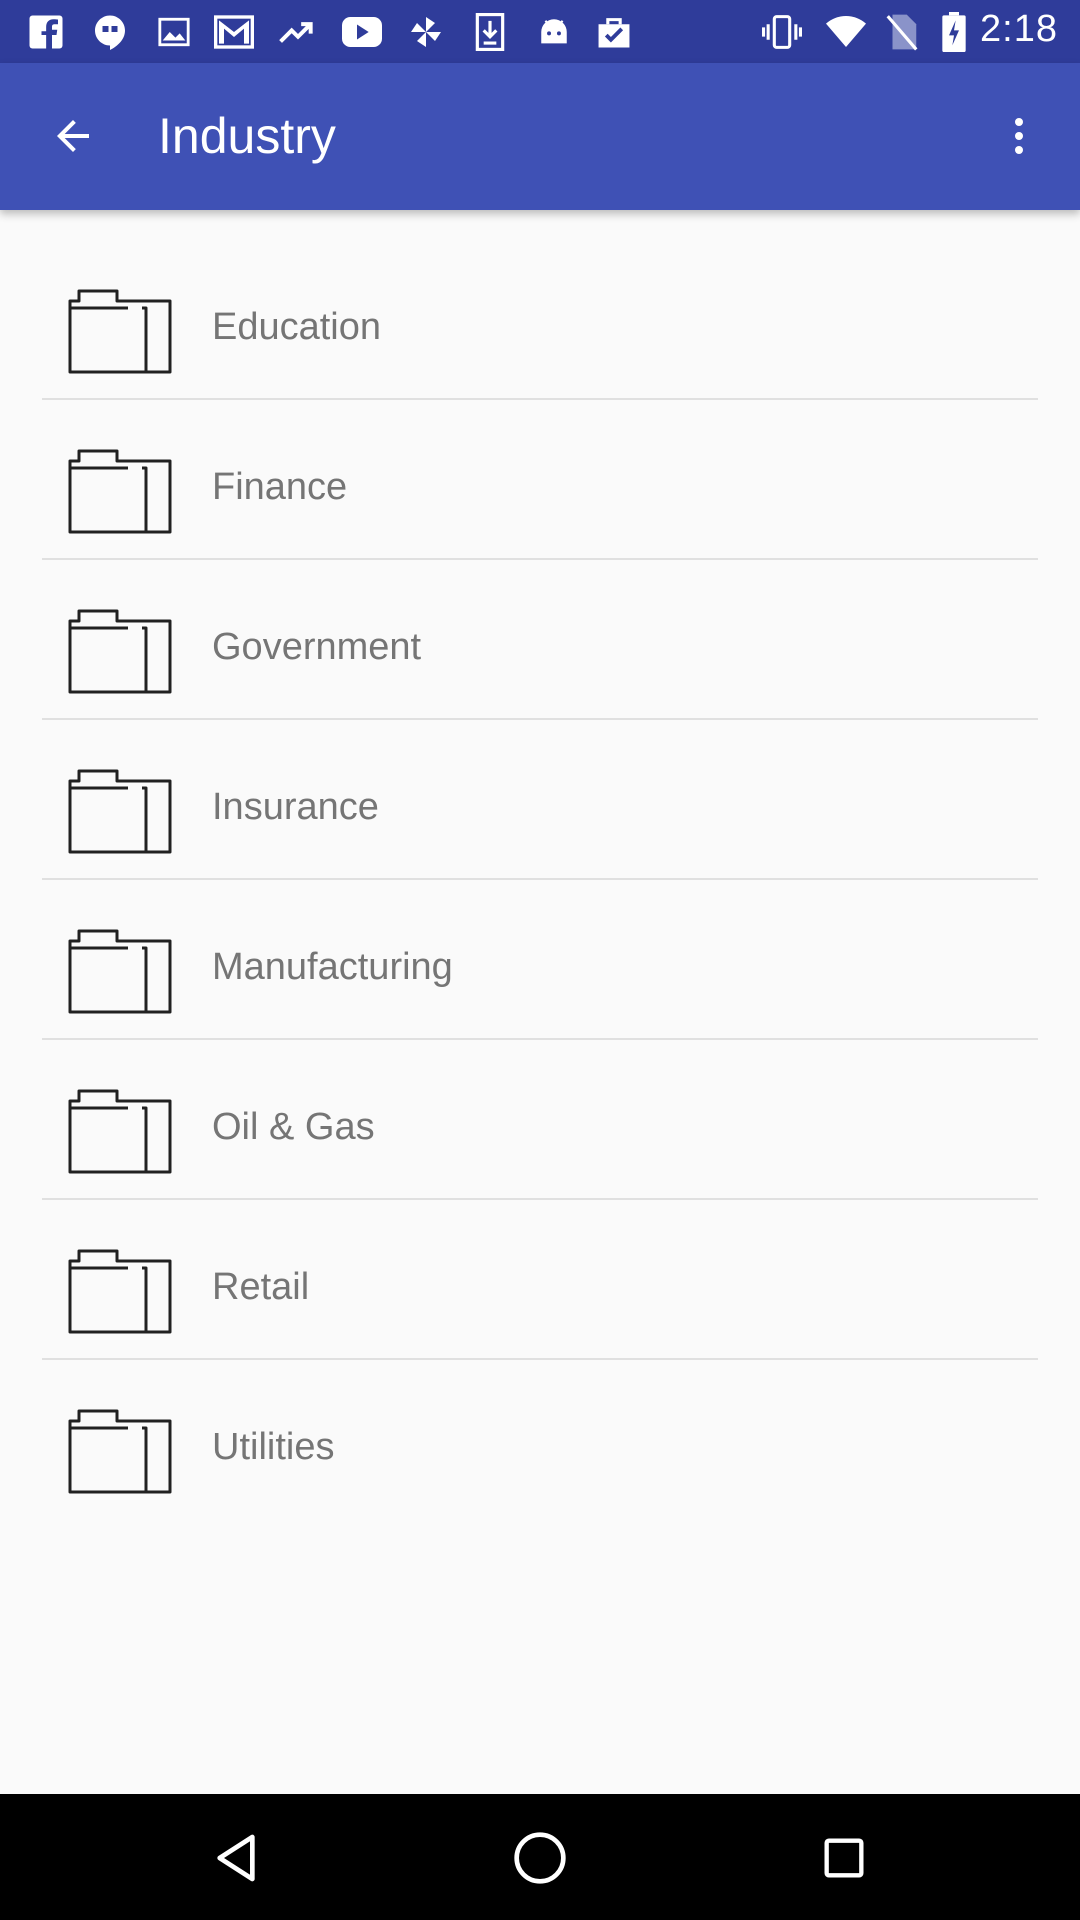 The image size is (1080, 1920). Describe the element at coordinates (490, 32) in the screenshot. I see `download-icon` at that location.